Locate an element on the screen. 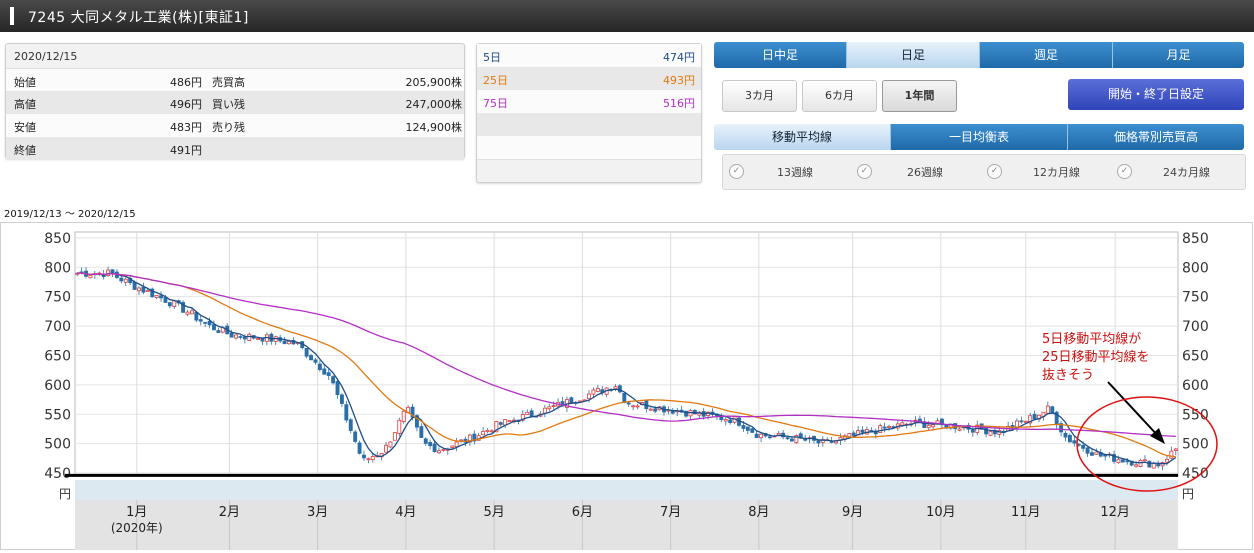 Image resolution: width=1254 pixels, height=553 pixels. quote-row: 始値 486円 売買高 205,900株 is located at coordinates (235, 80).